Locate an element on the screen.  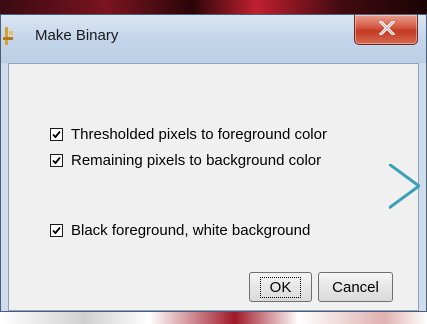
checkbox-black-foreground is located at coordinates (56, 230).